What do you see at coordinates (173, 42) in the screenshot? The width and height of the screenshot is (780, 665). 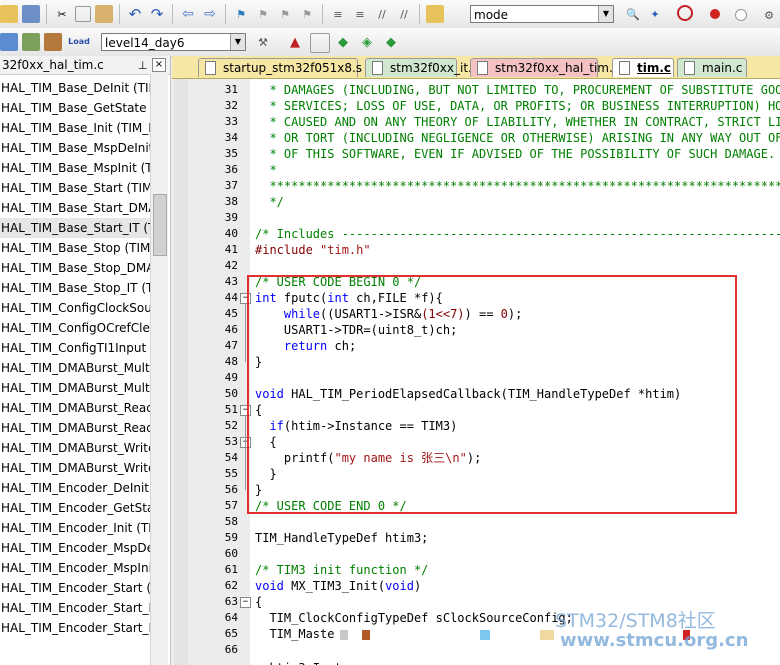 I see `target-combo: level14_day6 ▼` at bounding box center [173, 42].